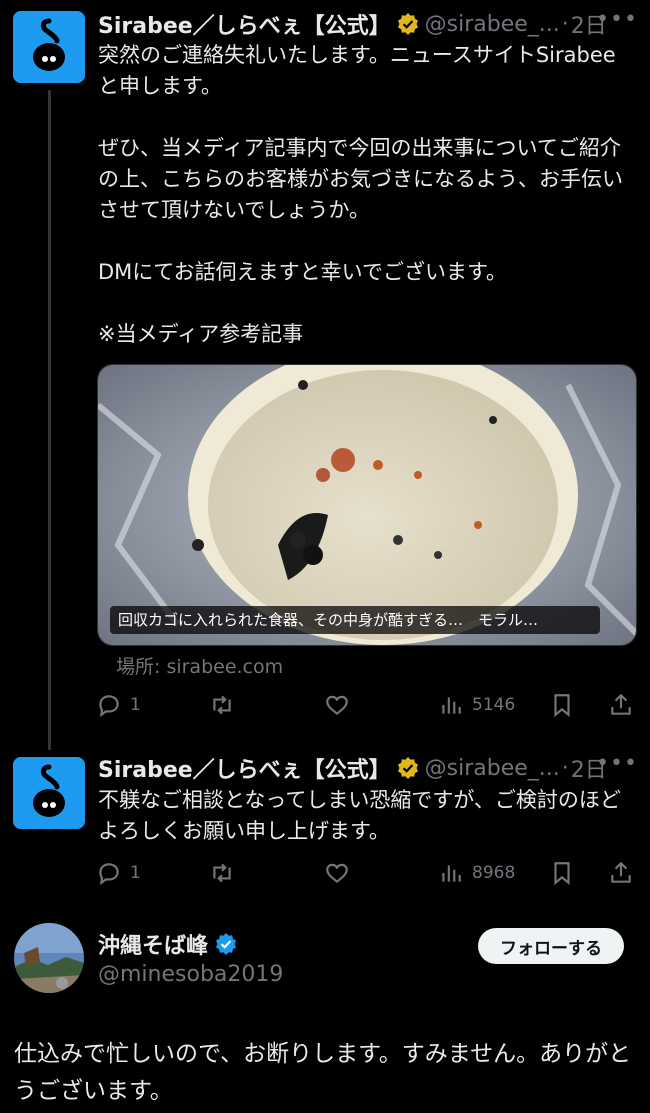  I want to click on tweet2-text: 不躾なご相談となってしまい恐縮ですが、ご検討のほどよろしくお願い申し上げます。, so click(359, 815).